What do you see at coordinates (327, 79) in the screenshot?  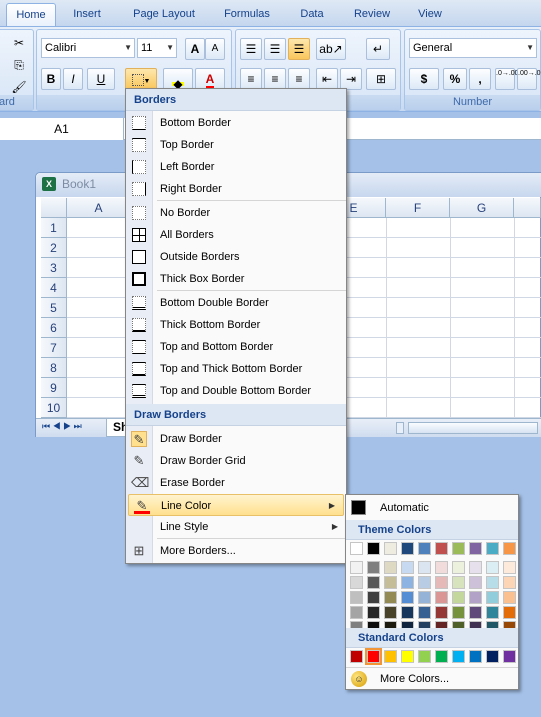 I see `decrease-indent-icon: ⇤` at bounding box center [327, 79].